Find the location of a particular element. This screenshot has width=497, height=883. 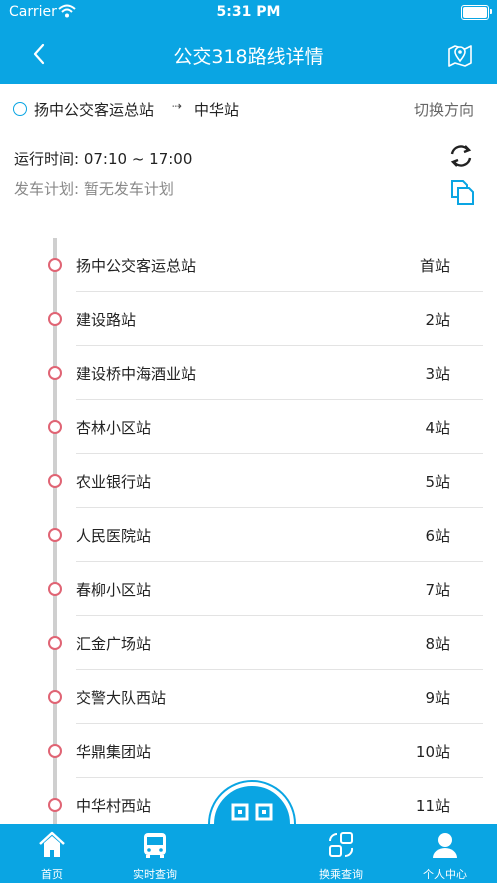

stop-number: 5站 is located at coordinates (437, 482).